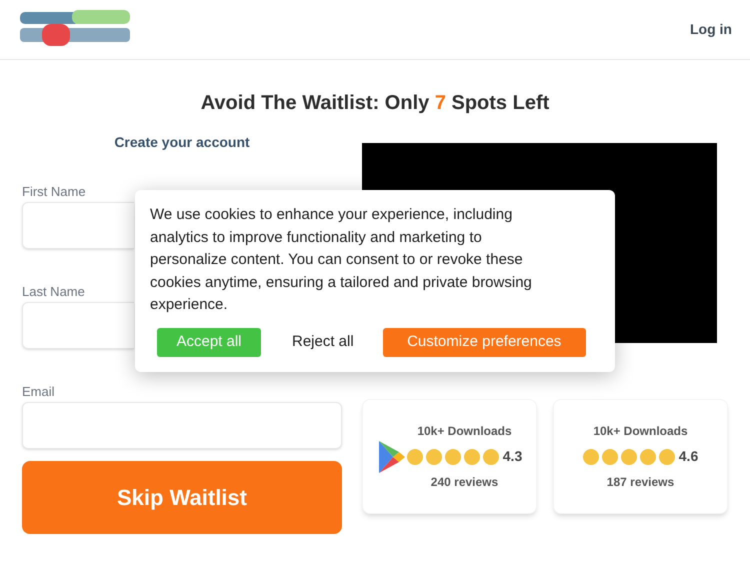  What do you see at coordinates (375, 103) in the screenshot?
I see `headline: Avoid The Waitlist: Only 7 Spots Left` at bounding box center [375, 103].